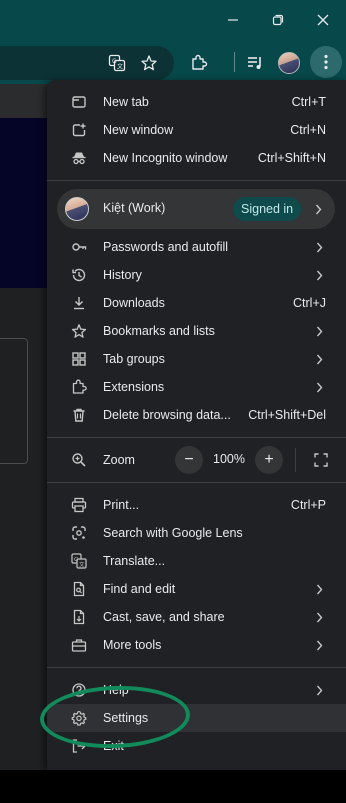 This screenshot has width=346, height=803. I want to click on menu-item-downloads: Downloads Ctrl+J, so click(196, 303).